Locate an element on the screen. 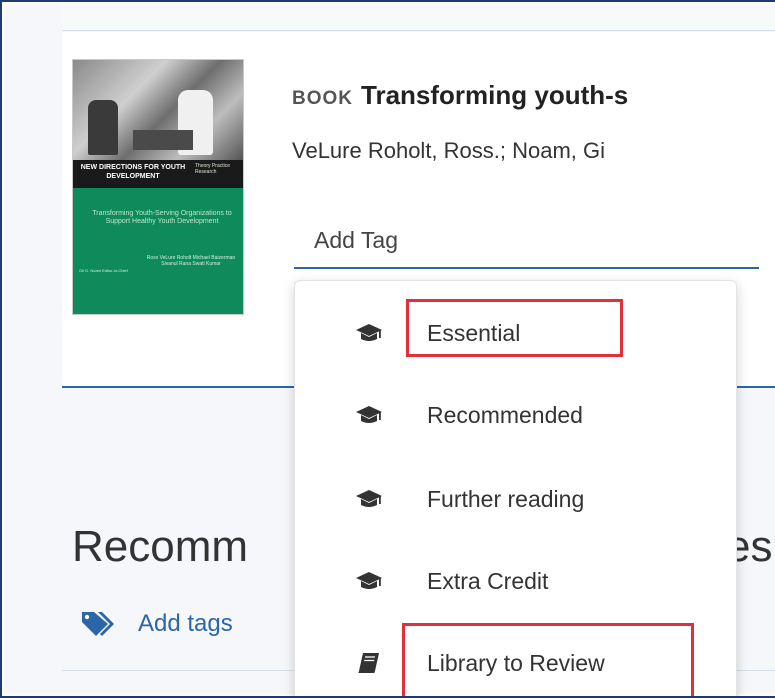 This screenshot has width=775, height=698. cover-series: NEW DIRECTIONS FOR YOUTH DEVELOPMENT is located at coordinates (133, 172).